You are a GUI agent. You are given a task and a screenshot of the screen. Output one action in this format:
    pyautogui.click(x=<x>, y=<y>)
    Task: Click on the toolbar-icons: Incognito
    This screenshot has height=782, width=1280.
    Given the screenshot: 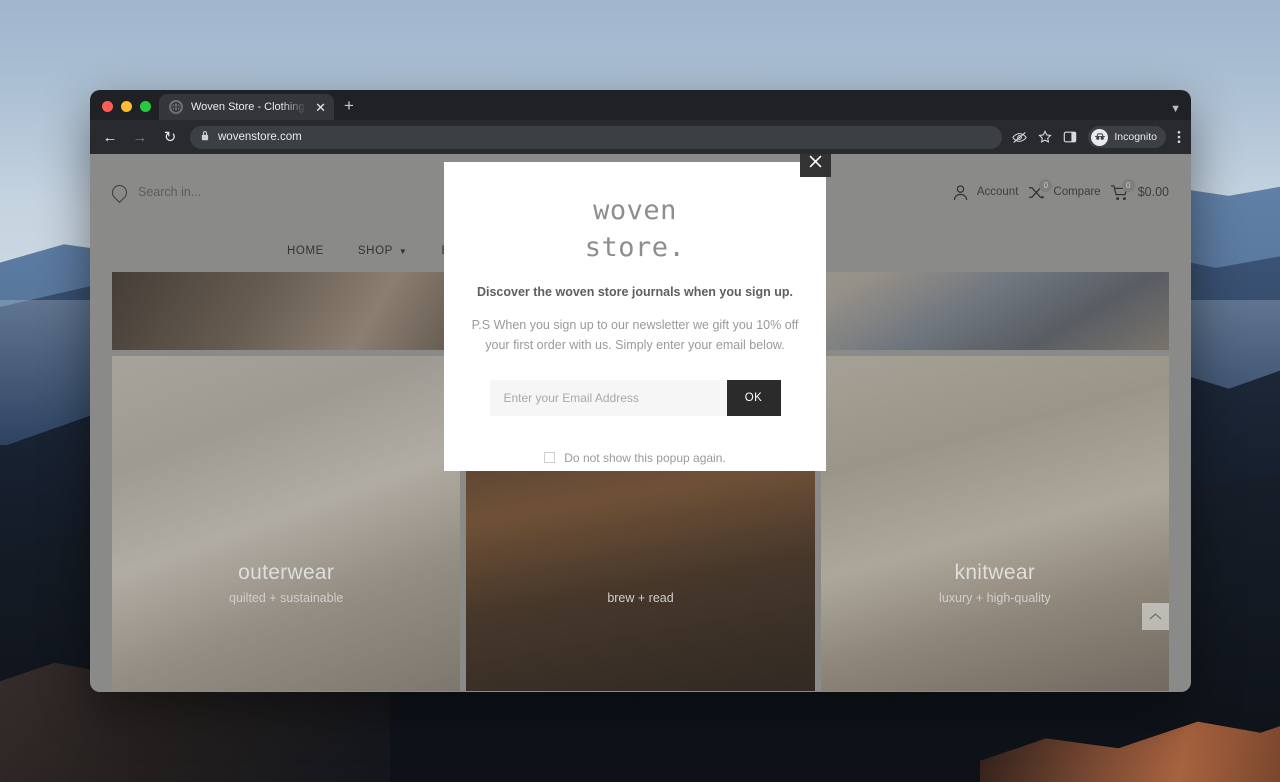 What is the action you would take?
    pyautogui.click(x=1096, y=137)
    